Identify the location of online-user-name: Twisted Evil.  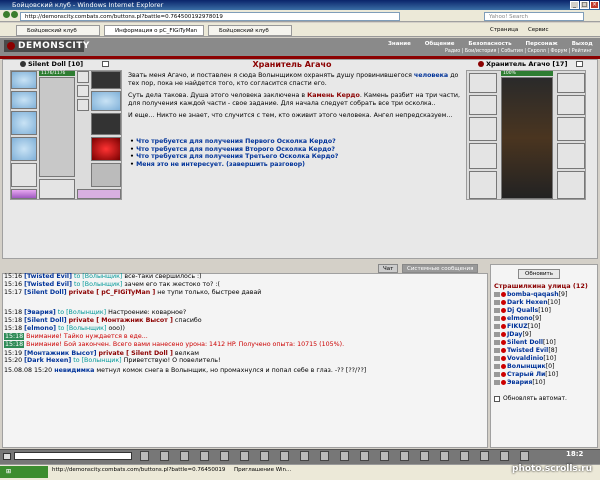
(527, 350).